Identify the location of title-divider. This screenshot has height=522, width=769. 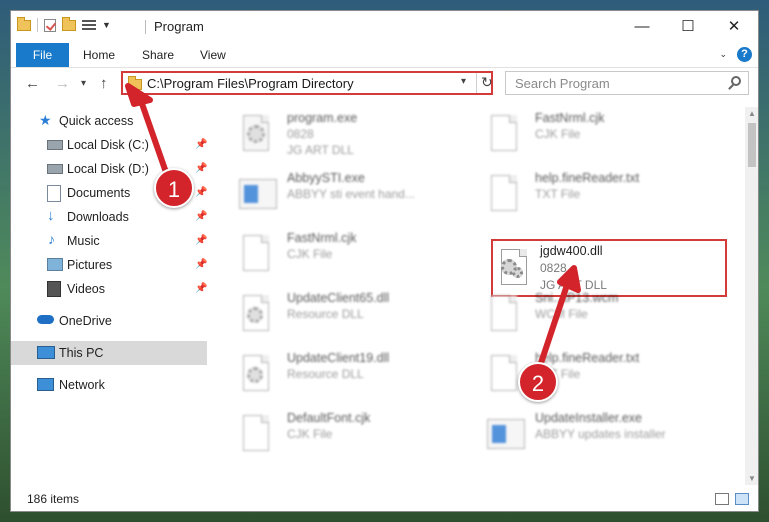
(145, 27).